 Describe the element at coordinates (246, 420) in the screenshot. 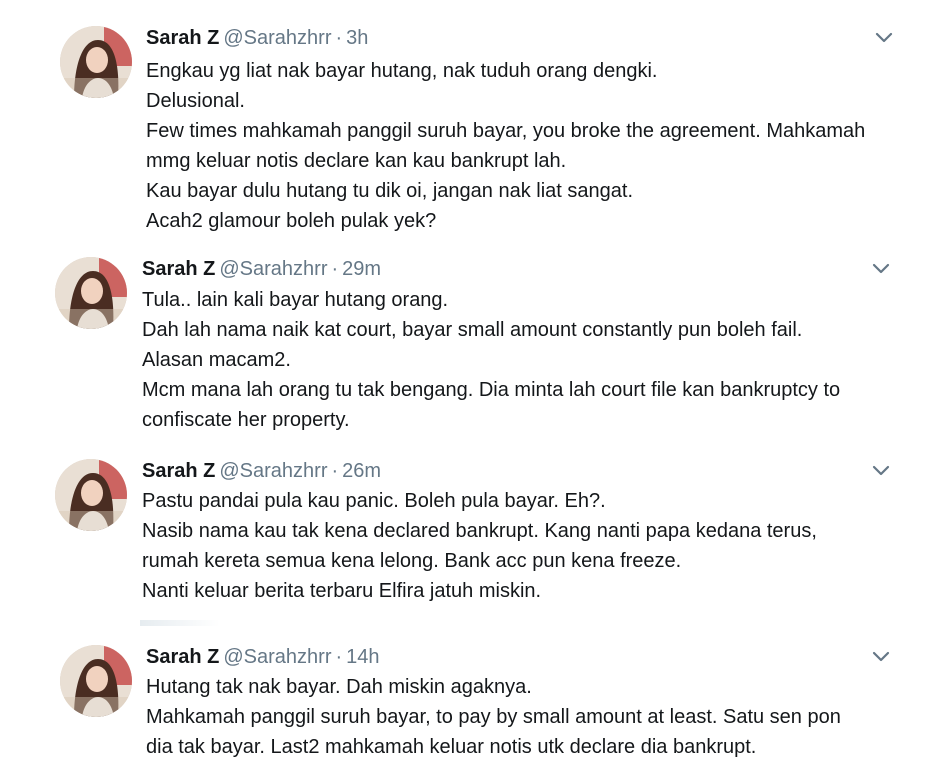

I see `tweet-line: confiscate her property.` at that location.